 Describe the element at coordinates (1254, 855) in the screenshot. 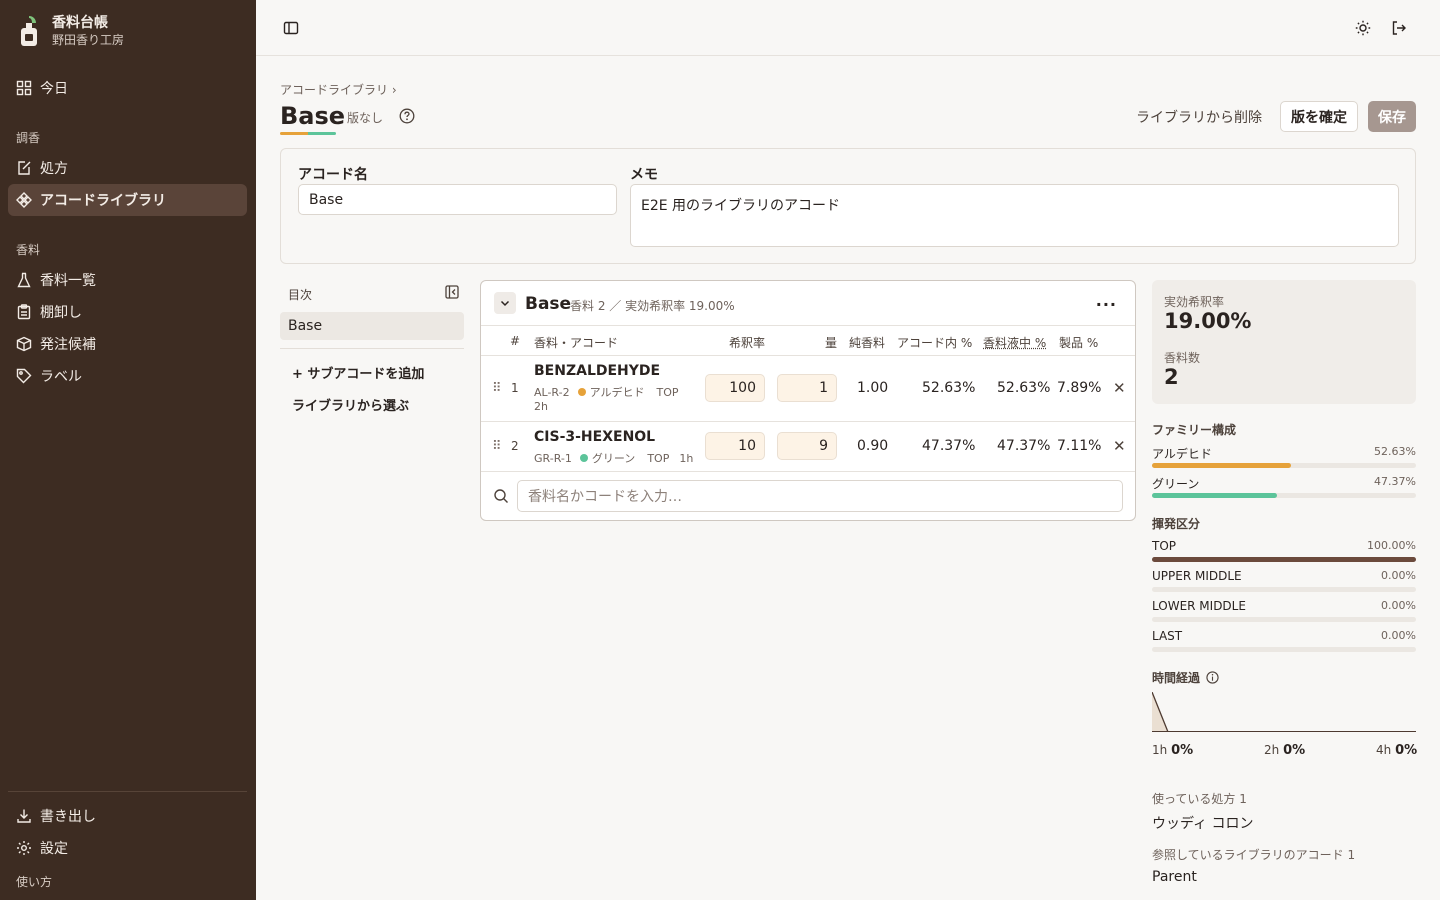

I see `referenced-accords-label: 参照しているライブラリのアコード 1` at that location.